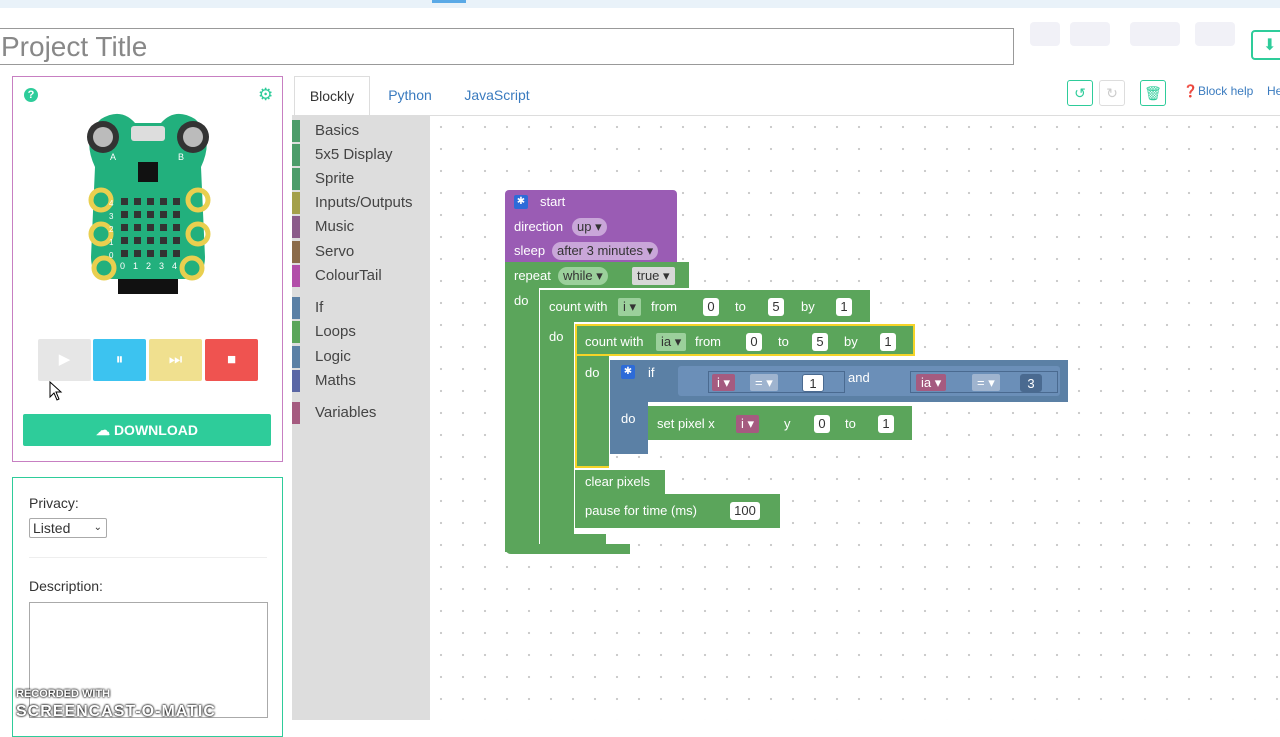  Describe the element at coordinates (813, 383) in the screenshot. I see `cmp1-value-input: 1` at that location.